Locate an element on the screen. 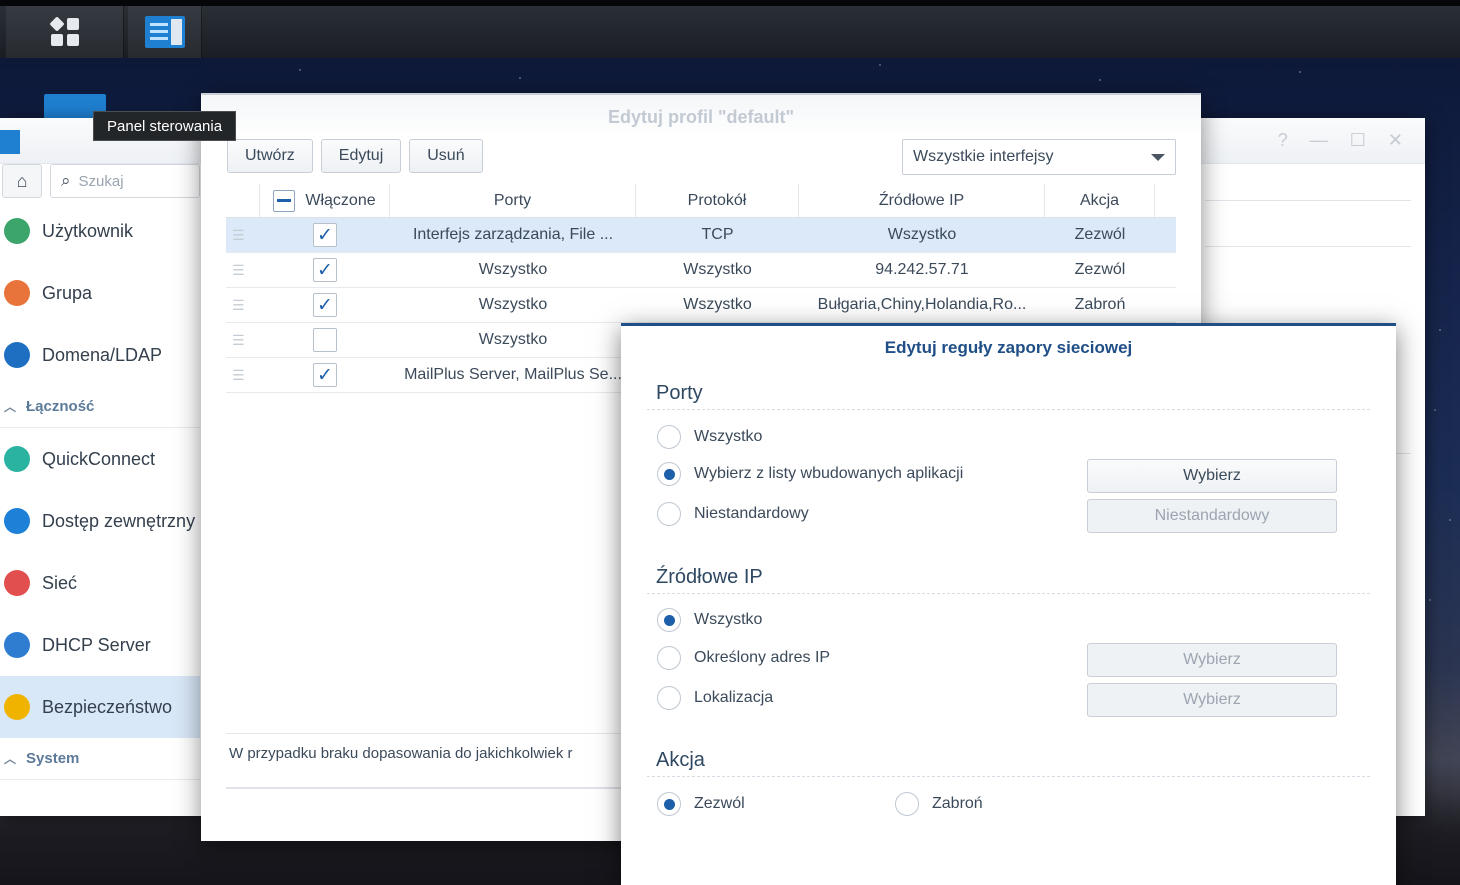 Image resolution: width=1460 pixels, height=885 pixels. taskbar-control-panel-button is located at coordinates (165, 32).